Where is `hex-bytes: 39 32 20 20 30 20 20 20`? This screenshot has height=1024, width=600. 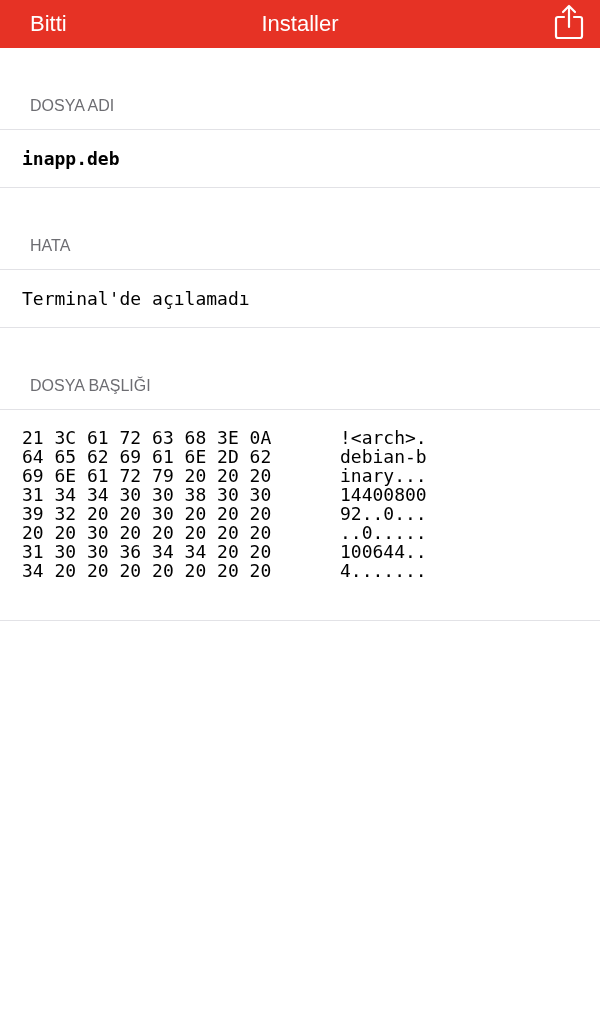
hex-bytes: 39 32 20 20 30 20 20 20 is located at coordinates (147, 513).